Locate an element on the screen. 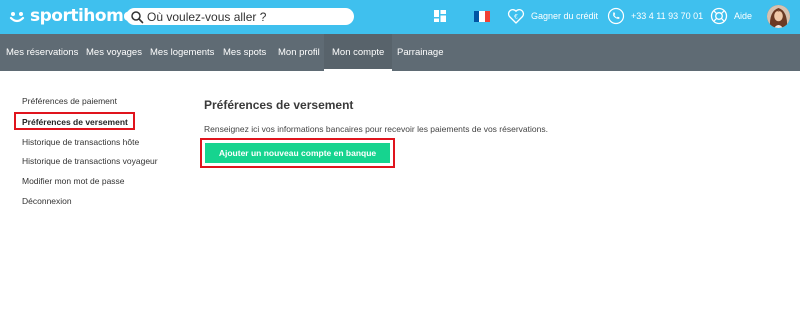 The image size is (800, 325). phone-number: +33 4 11 93 70 01 is located at coordinates (667, 16).